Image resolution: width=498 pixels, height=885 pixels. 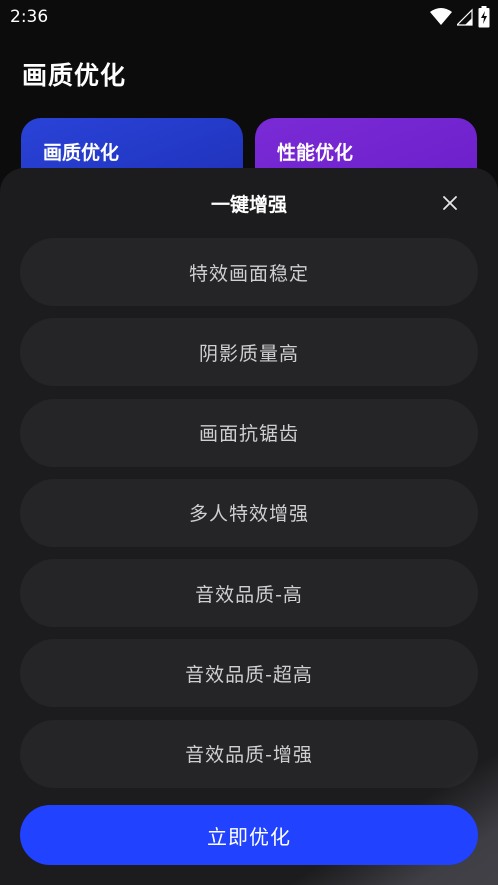 I want to click on battery-charging-icon, so click(x=484, y=17).